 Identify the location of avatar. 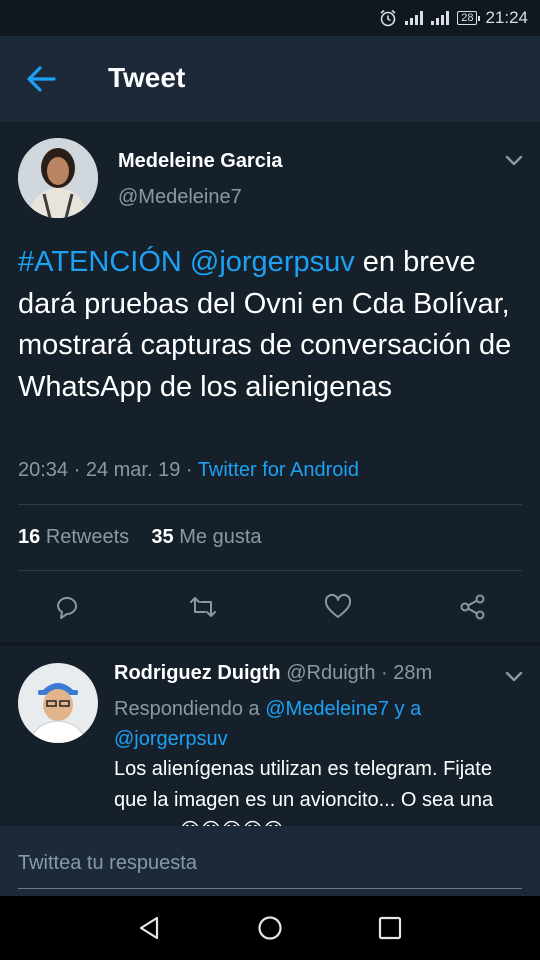
(58, 178).